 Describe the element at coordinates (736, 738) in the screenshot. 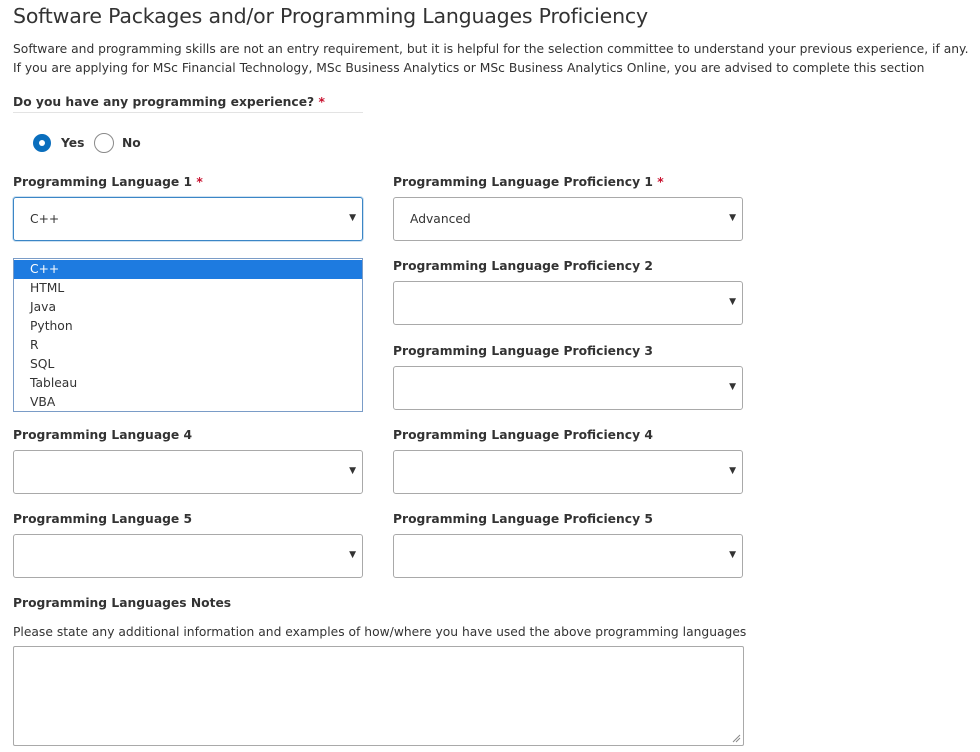

I see `resize-grip-icon` at that location.